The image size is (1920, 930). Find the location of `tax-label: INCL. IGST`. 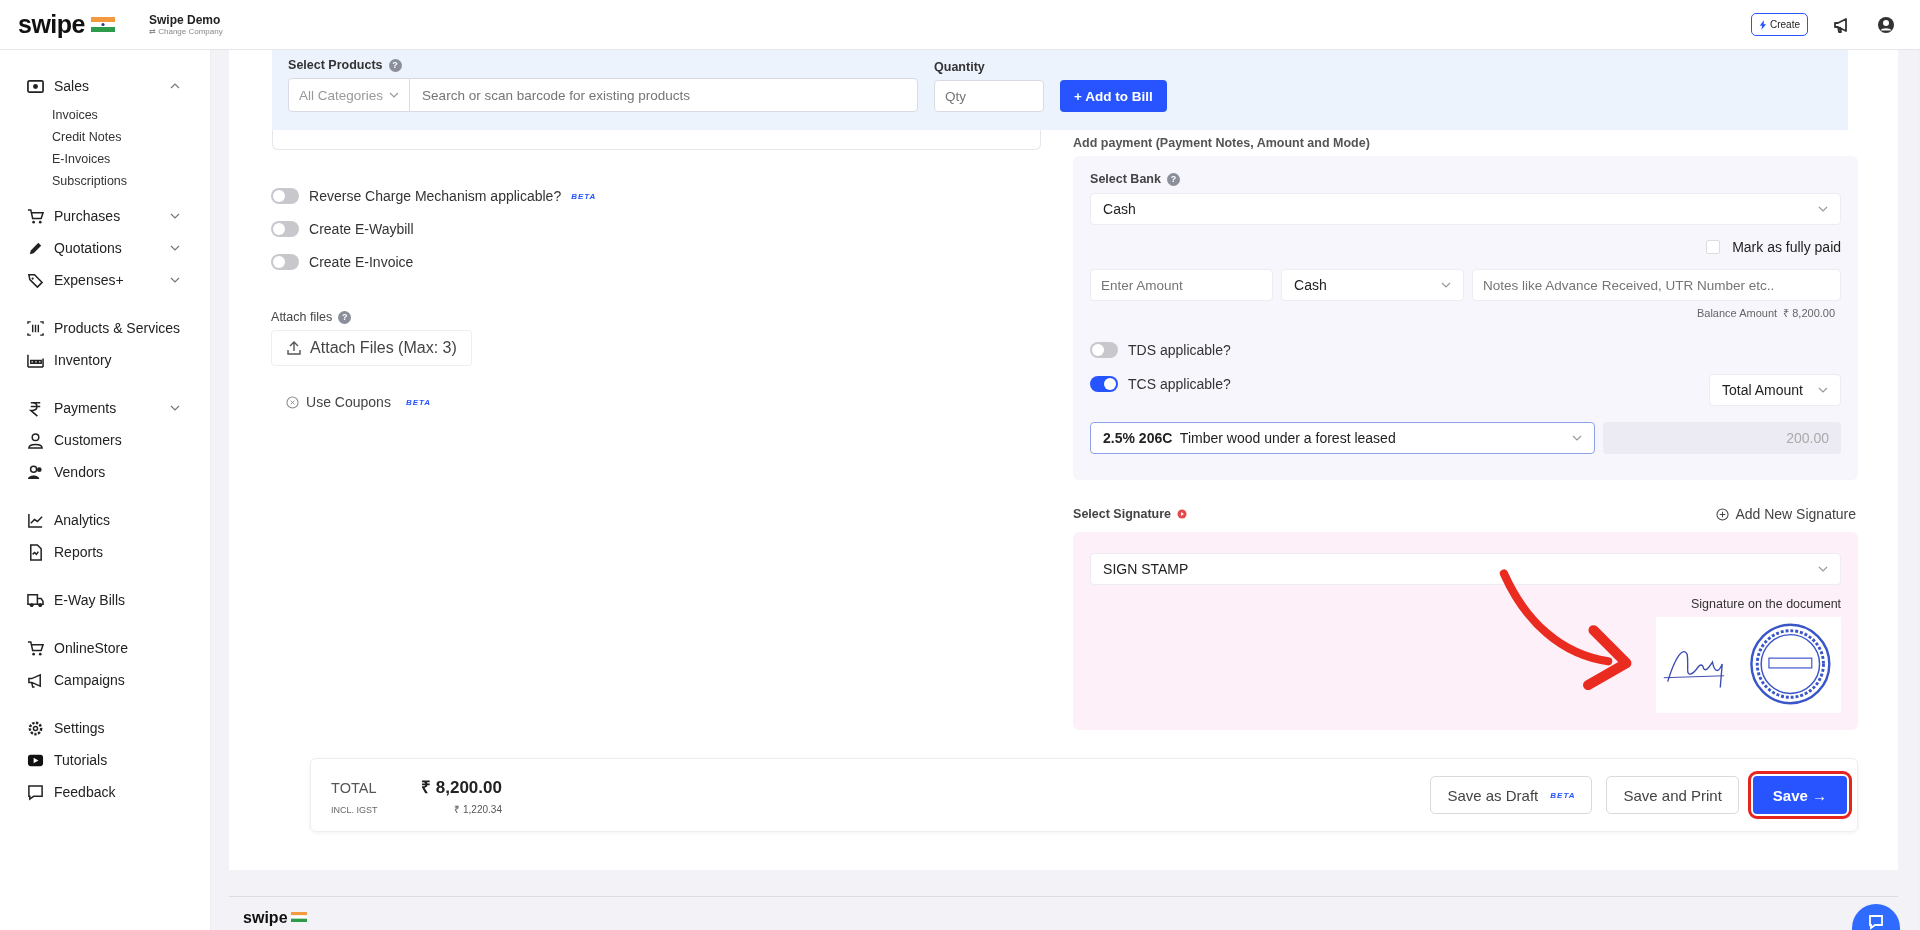

tax-label: INCL. IGST is located at coordinates (355, 809).